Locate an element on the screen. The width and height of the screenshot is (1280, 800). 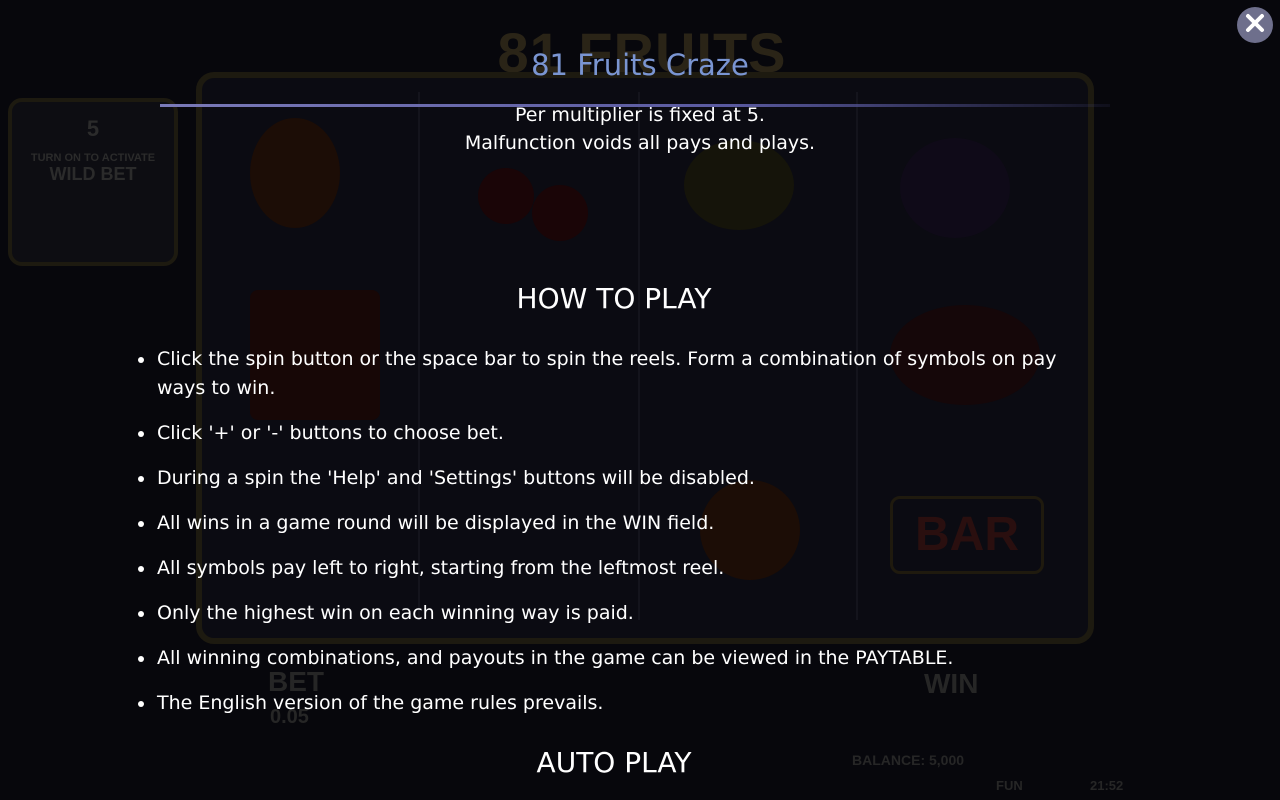
close-button is located at coordinates (1255, 25).